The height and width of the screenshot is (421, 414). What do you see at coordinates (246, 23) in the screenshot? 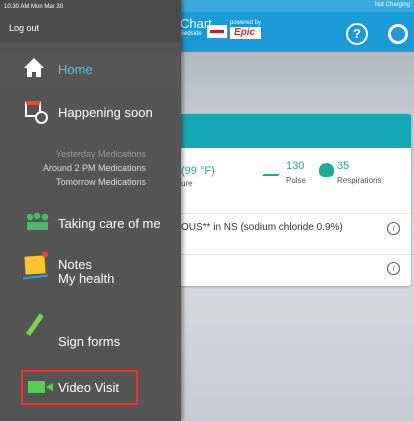
I see `powered-by-text: powered by` at bounding box center [246, 23].